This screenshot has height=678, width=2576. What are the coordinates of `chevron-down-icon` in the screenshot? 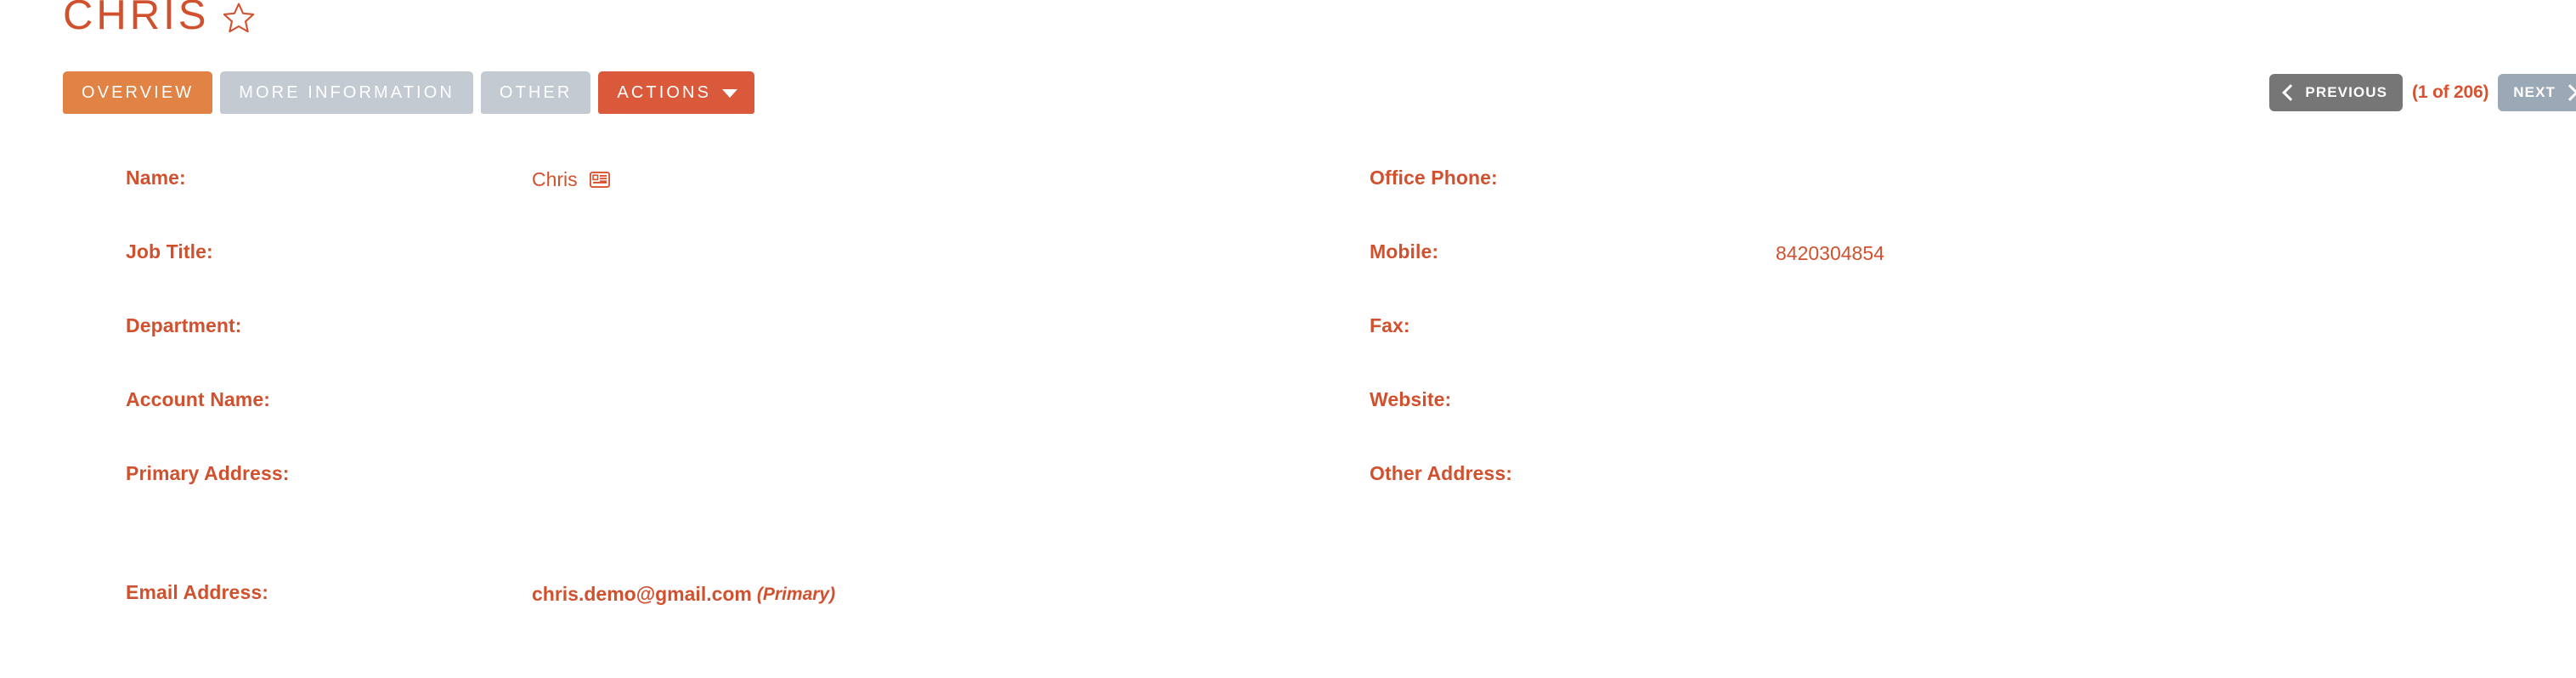 It's located at (730, 94).